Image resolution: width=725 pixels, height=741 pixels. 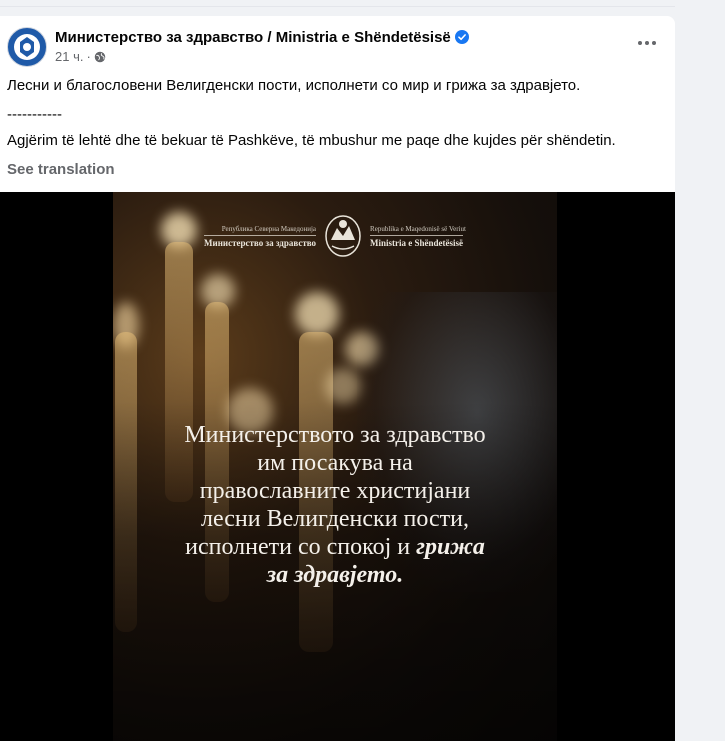 I want to click on globe-icon, so click(x=100, y=57).